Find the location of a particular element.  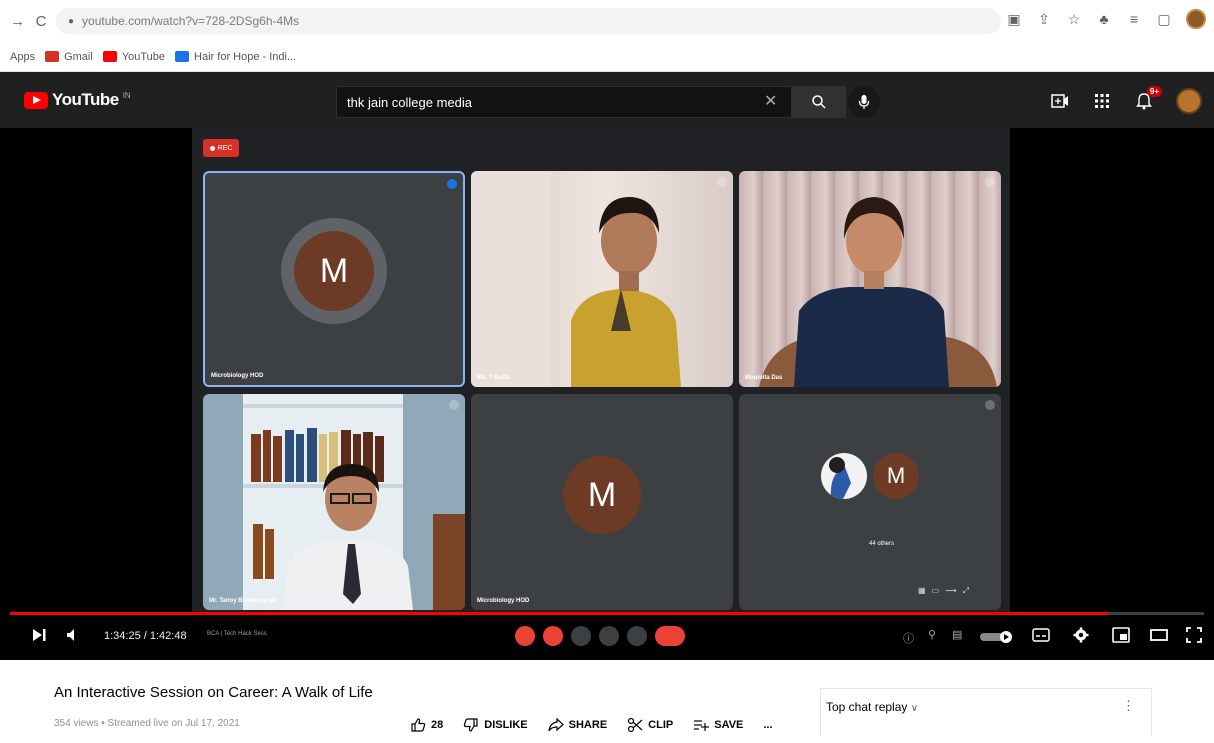

create-video-icon is located at coordinates (1060, 101).